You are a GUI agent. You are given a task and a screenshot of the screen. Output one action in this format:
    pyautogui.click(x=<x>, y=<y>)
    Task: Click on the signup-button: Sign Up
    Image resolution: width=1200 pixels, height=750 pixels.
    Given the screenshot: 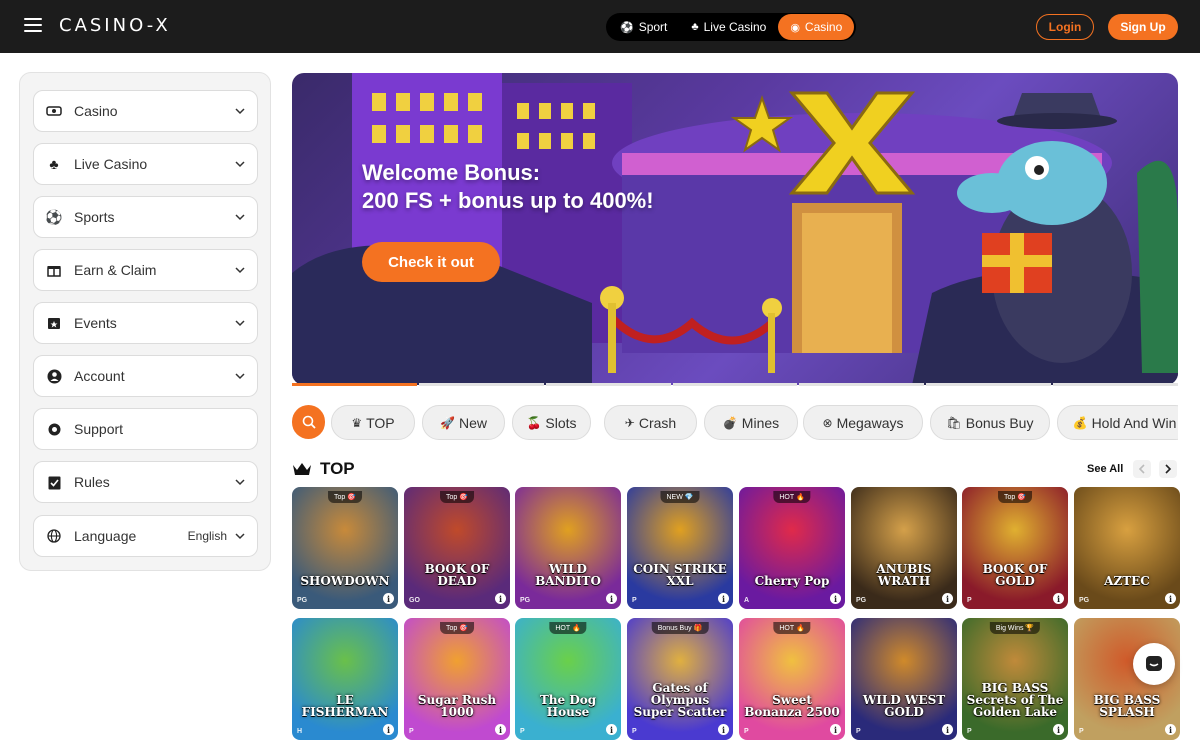 What is the action you would take?
    pyautogui.click(x=1143, y=27)
    